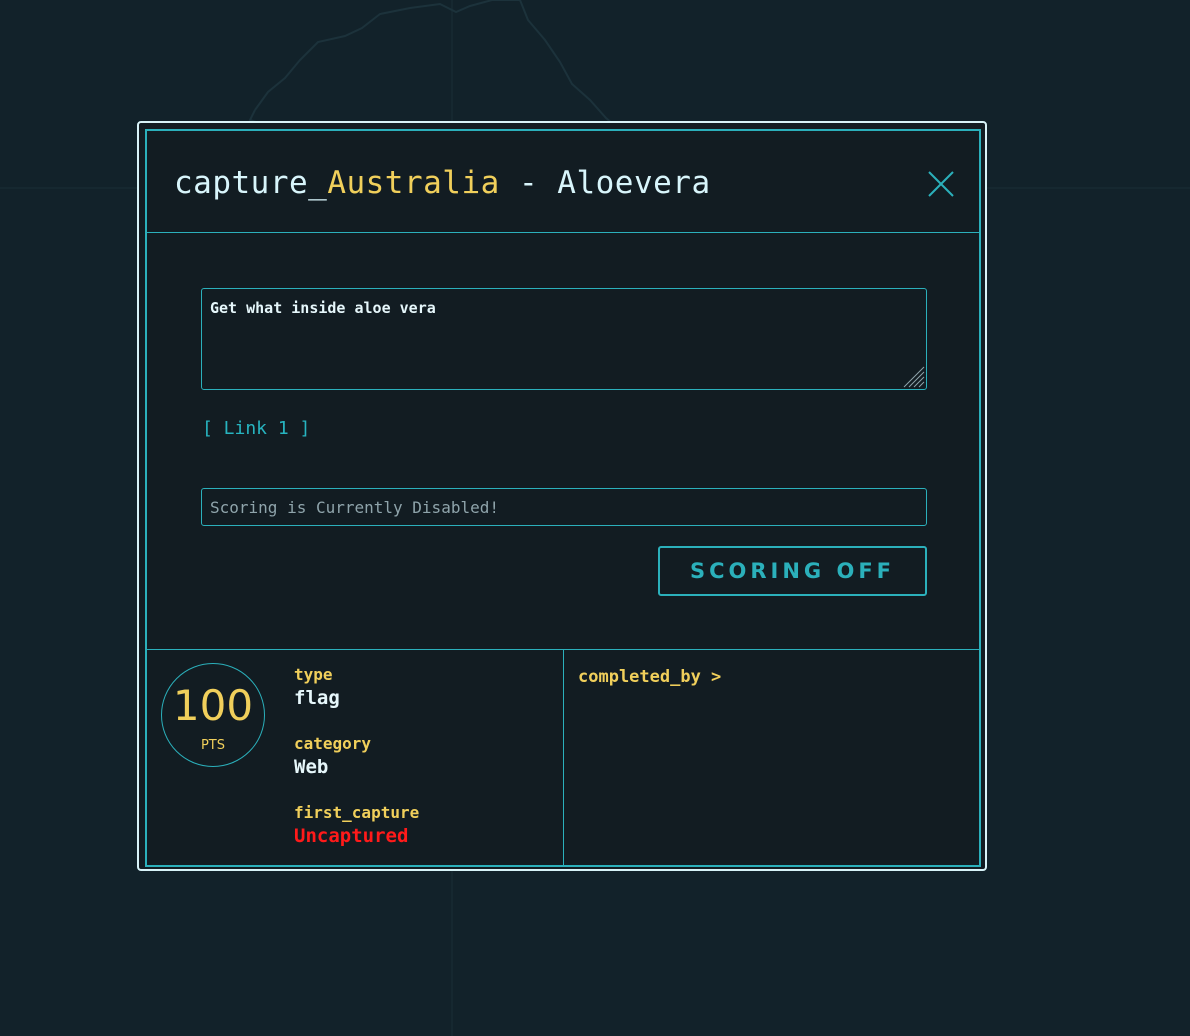  What do you see at coordinates (351, 836) in the screenshot?
I see `first-capture-value: Uncaptured` at bounding box center [351, 836].